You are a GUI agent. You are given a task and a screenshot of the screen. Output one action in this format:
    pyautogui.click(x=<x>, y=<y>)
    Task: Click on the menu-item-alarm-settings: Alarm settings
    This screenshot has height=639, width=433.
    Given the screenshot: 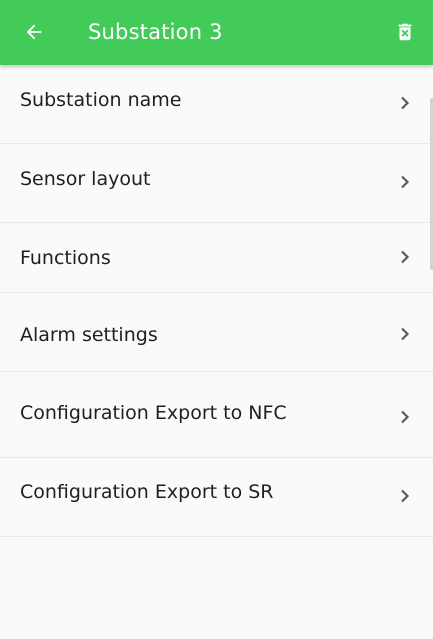 What is the action you would take?
    pyautogui.click(x=216, y=332)
    